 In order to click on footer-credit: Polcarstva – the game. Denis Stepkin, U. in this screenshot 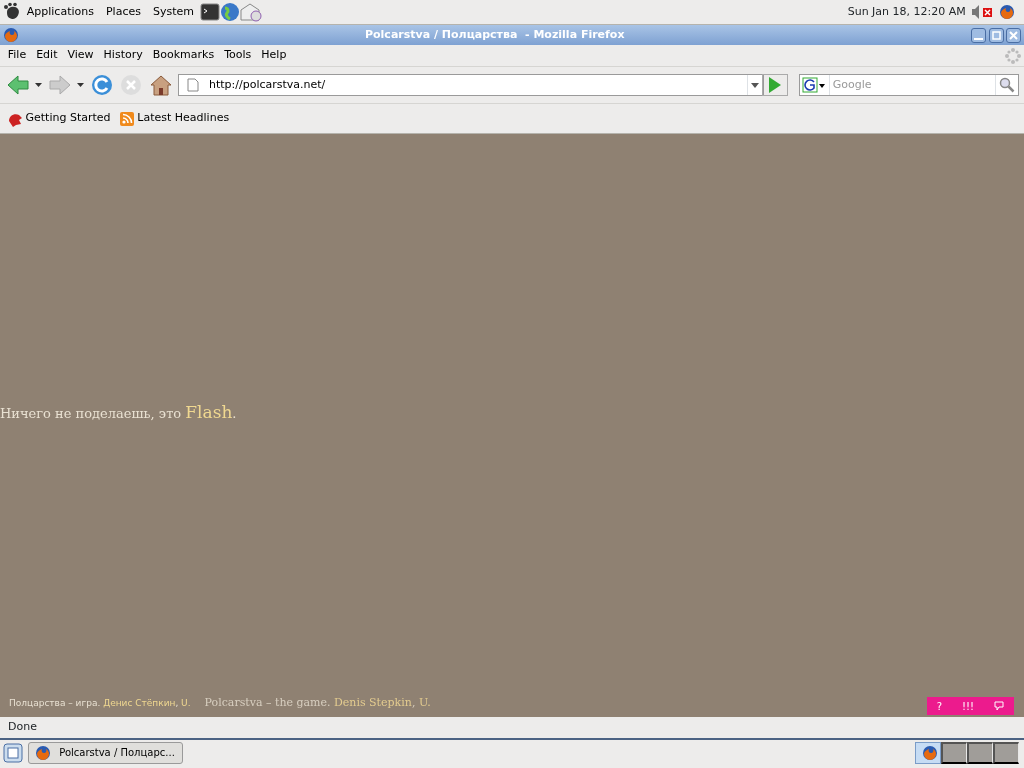, I will do `click(317, 702)`.